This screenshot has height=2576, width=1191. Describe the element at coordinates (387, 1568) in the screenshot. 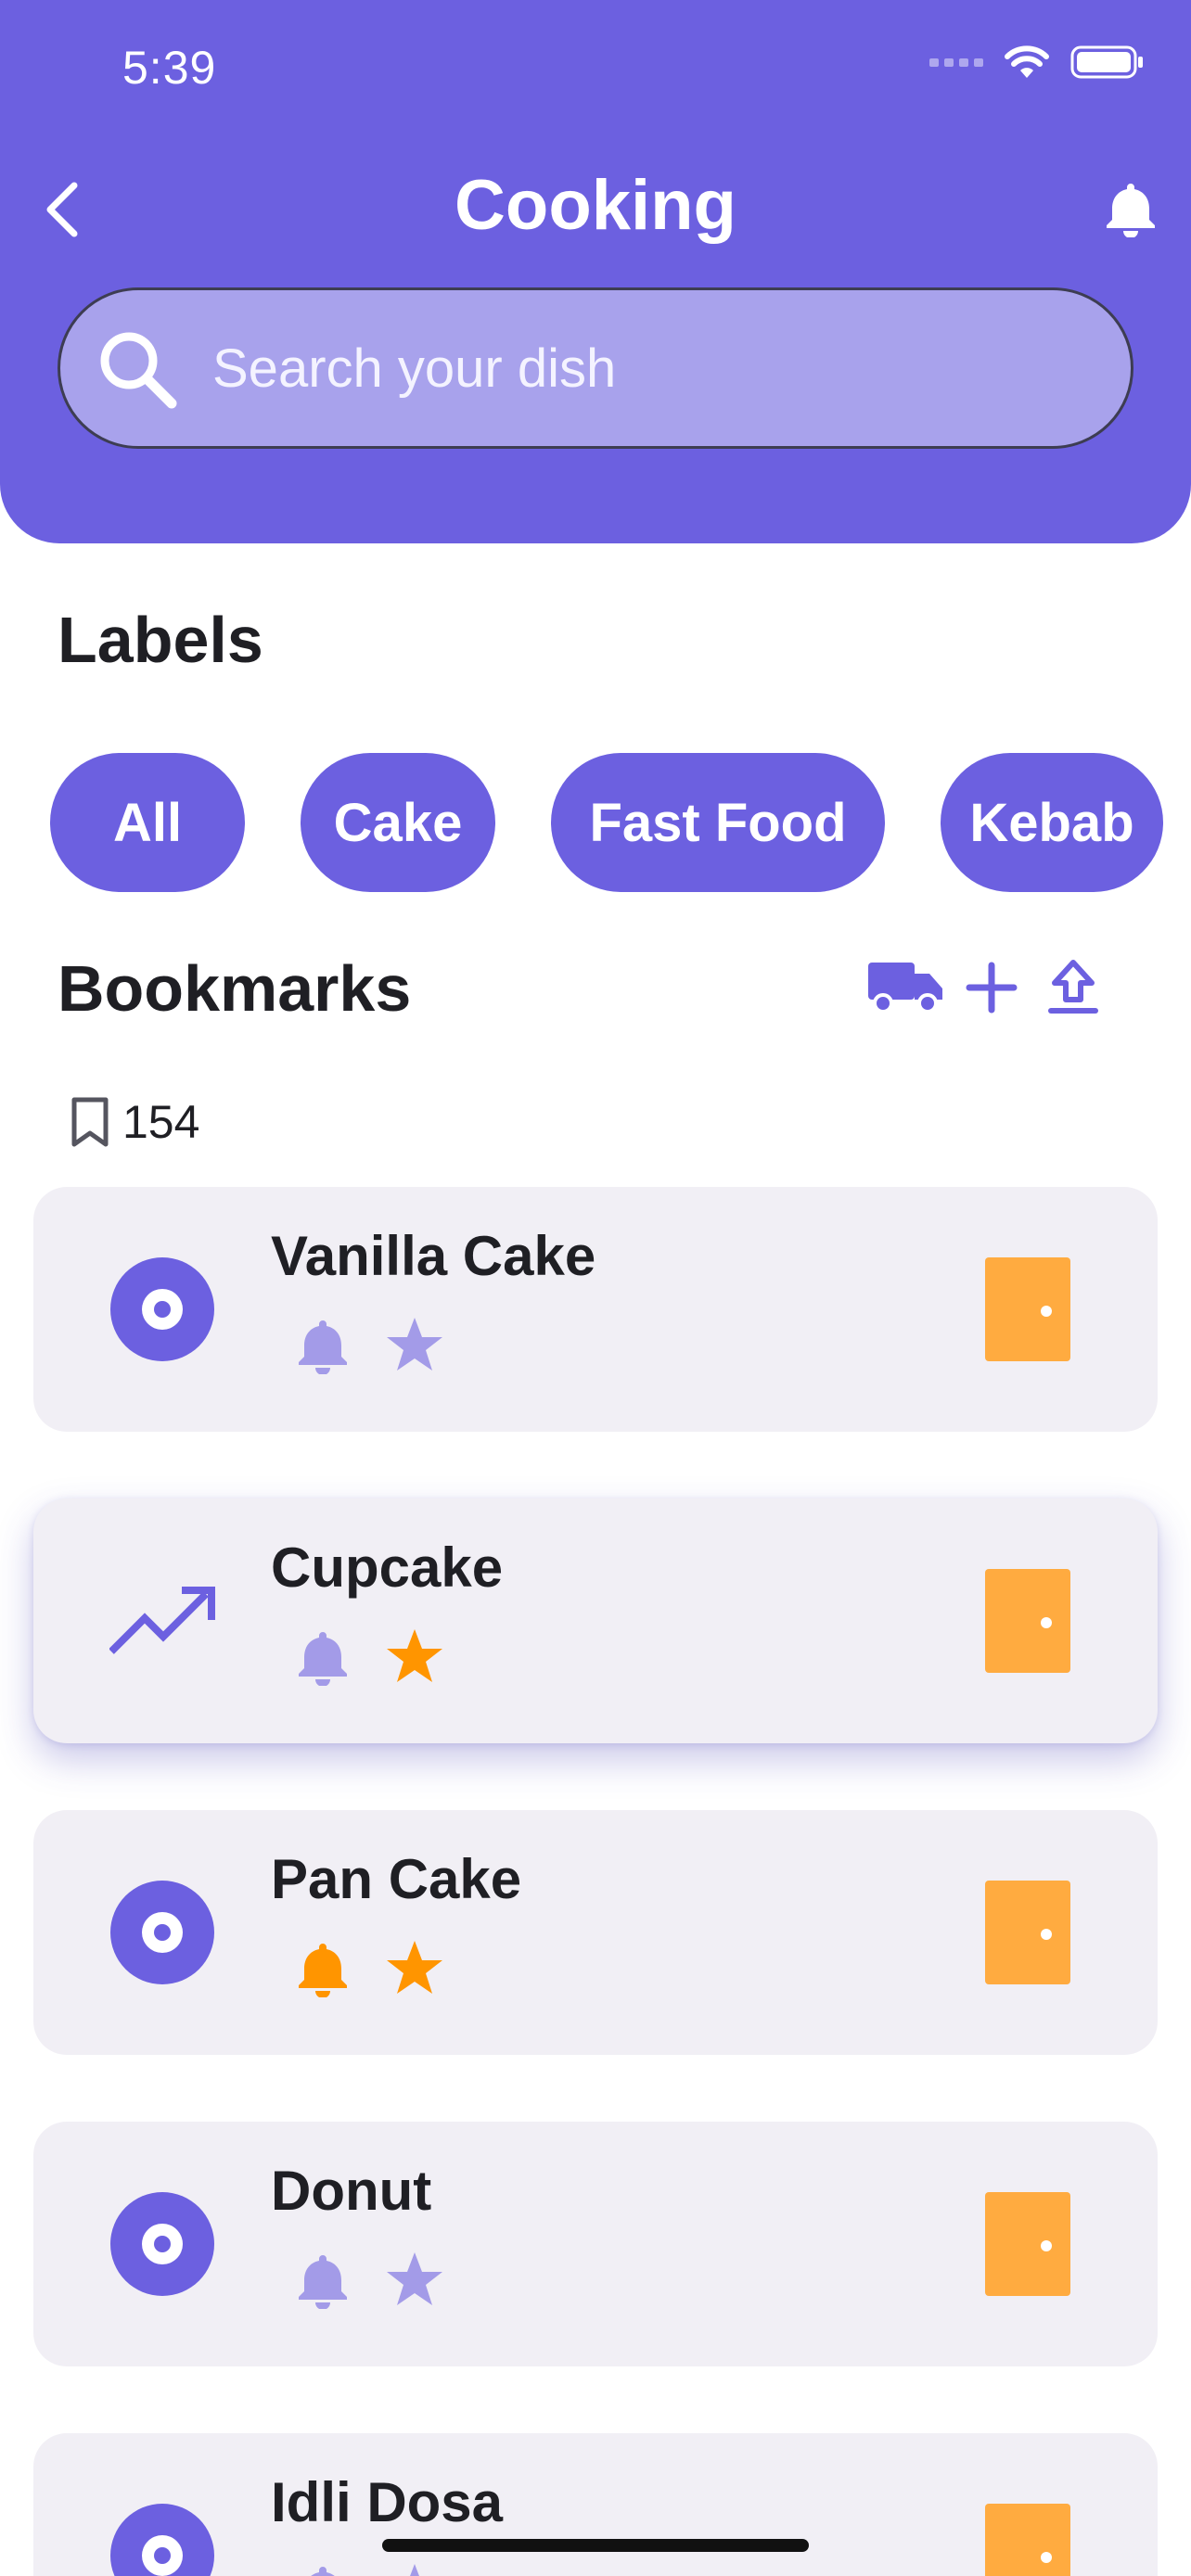

I see `bookmark-name: Cupcake` at that location.